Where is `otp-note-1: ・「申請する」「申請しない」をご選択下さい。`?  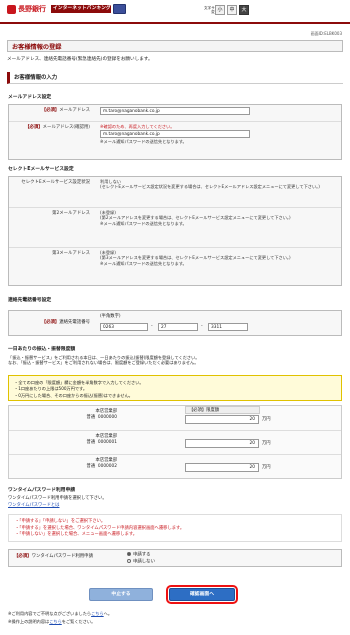 otp-note-1: ・「申請する」「申請しない」をご選択下さい。 is located at coordinates (60, 521).